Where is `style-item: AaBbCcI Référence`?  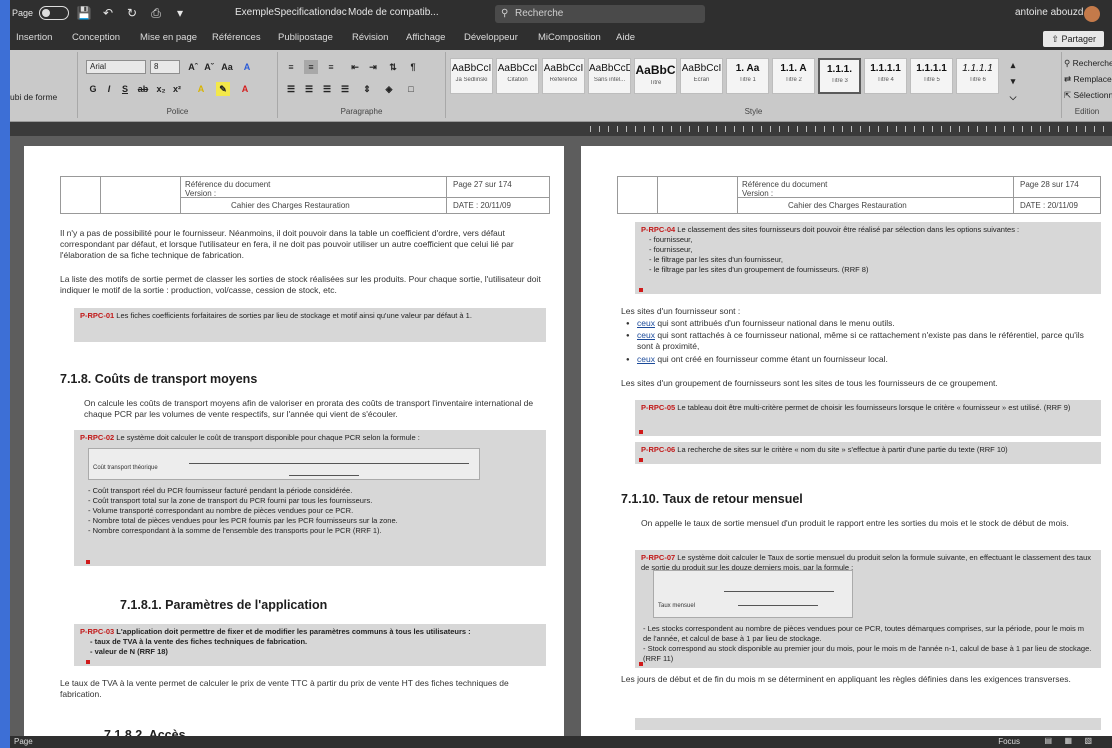 style-item: AaBbCcI Référence is located at coordinates (563, 76).